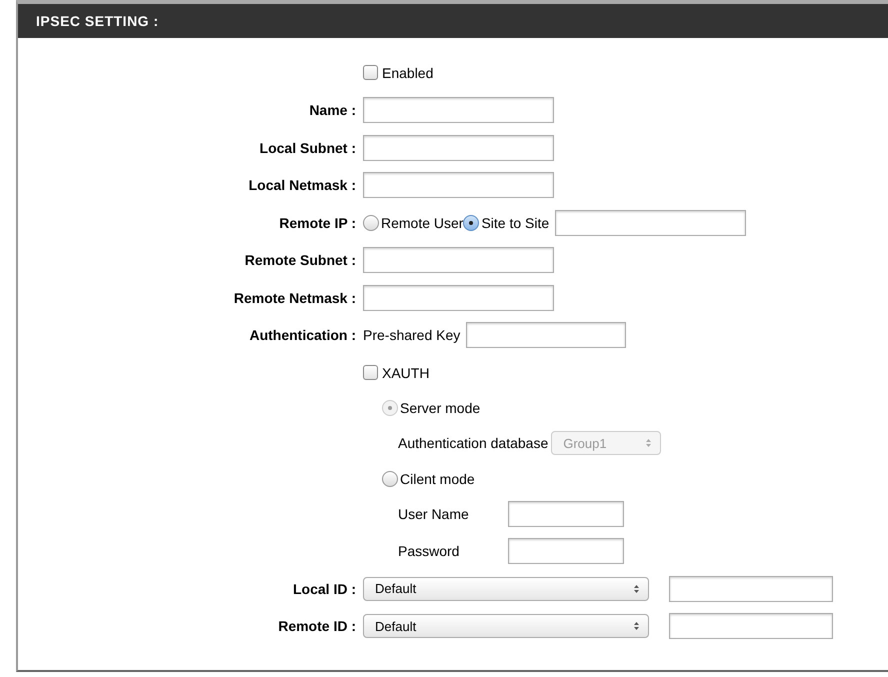  I want to click on radio-label: Server mode, so click(440, 408).